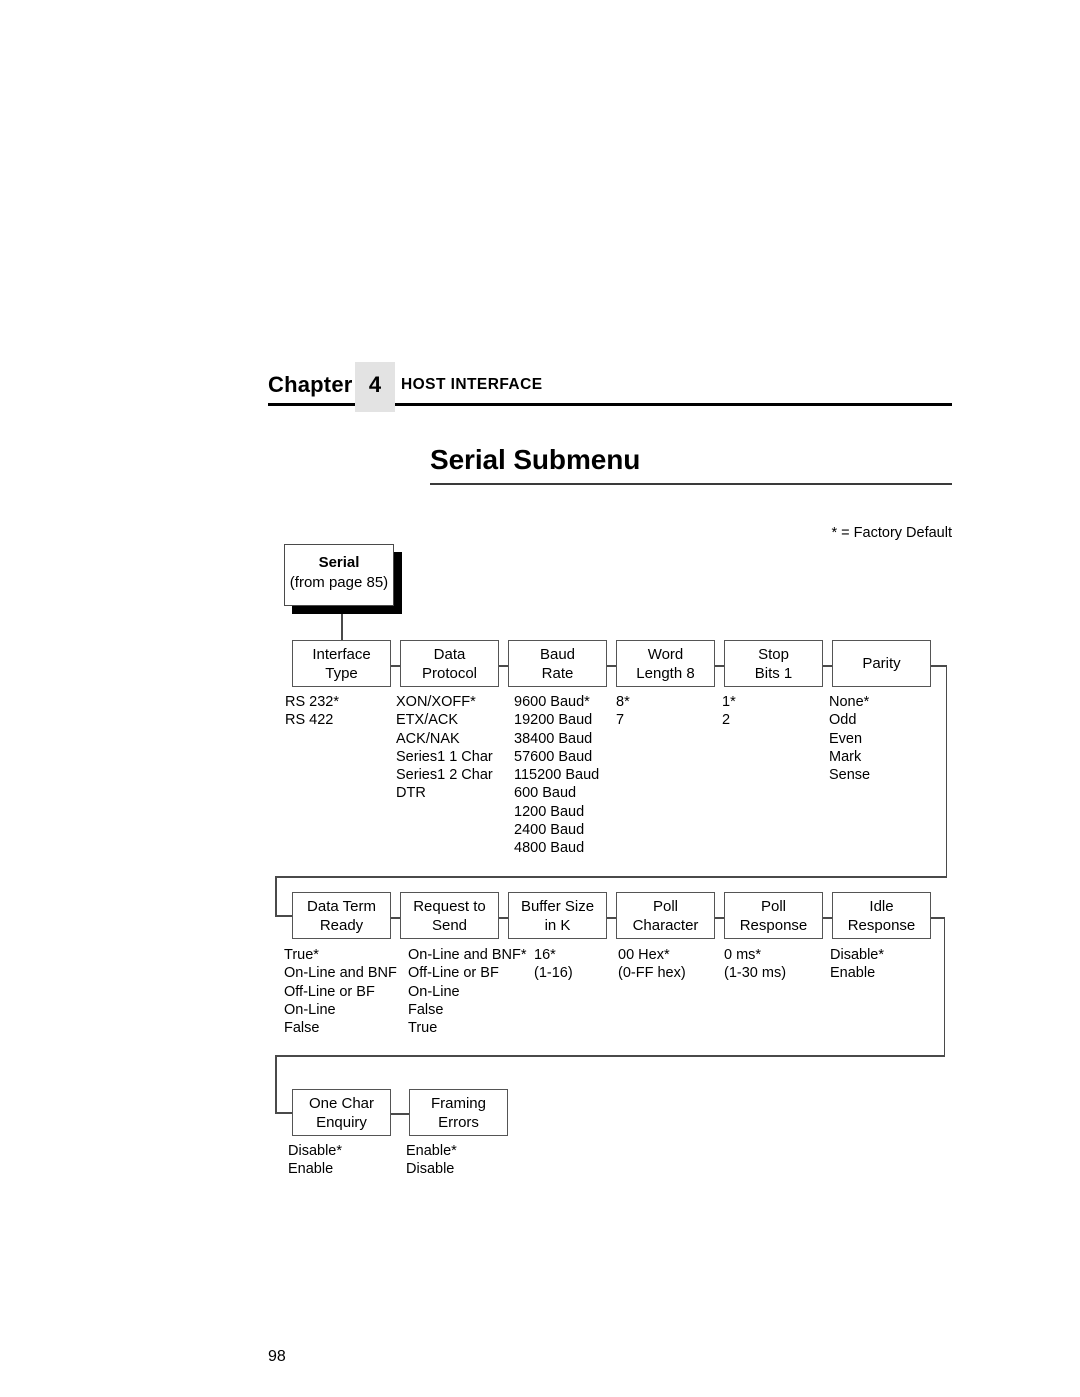 Image resolution: width=1080 pixels, height=1397 pixels. I want to click on node-data-protocol: Data Protocol, so click(449, 663).